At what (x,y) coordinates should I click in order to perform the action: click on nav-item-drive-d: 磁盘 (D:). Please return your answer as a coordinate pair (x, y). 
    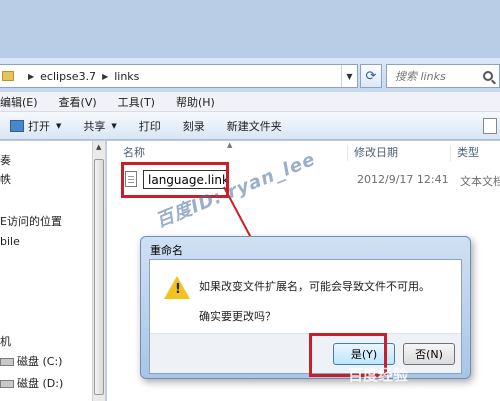
    Looking at the image, I should click on (31, 383).